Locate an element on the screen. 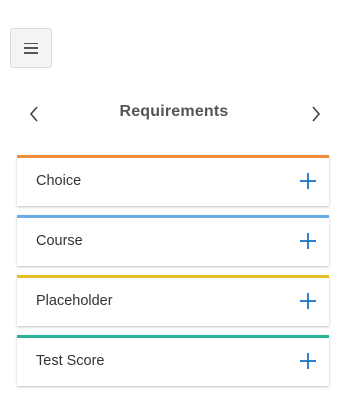 The width and height of the screenshot is (351, 396). hamburger-icon is located at coordinates (31, 48).